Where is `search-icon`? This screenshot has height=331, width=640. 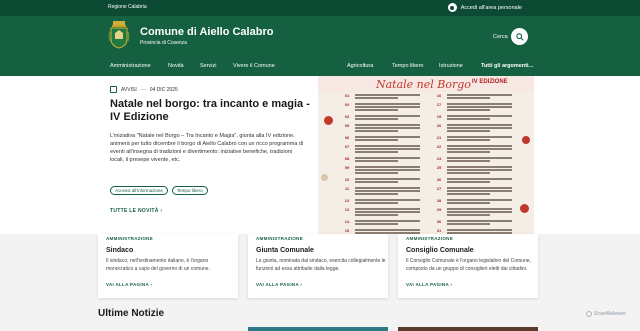 search-icon is located at coordinates (519, 36).